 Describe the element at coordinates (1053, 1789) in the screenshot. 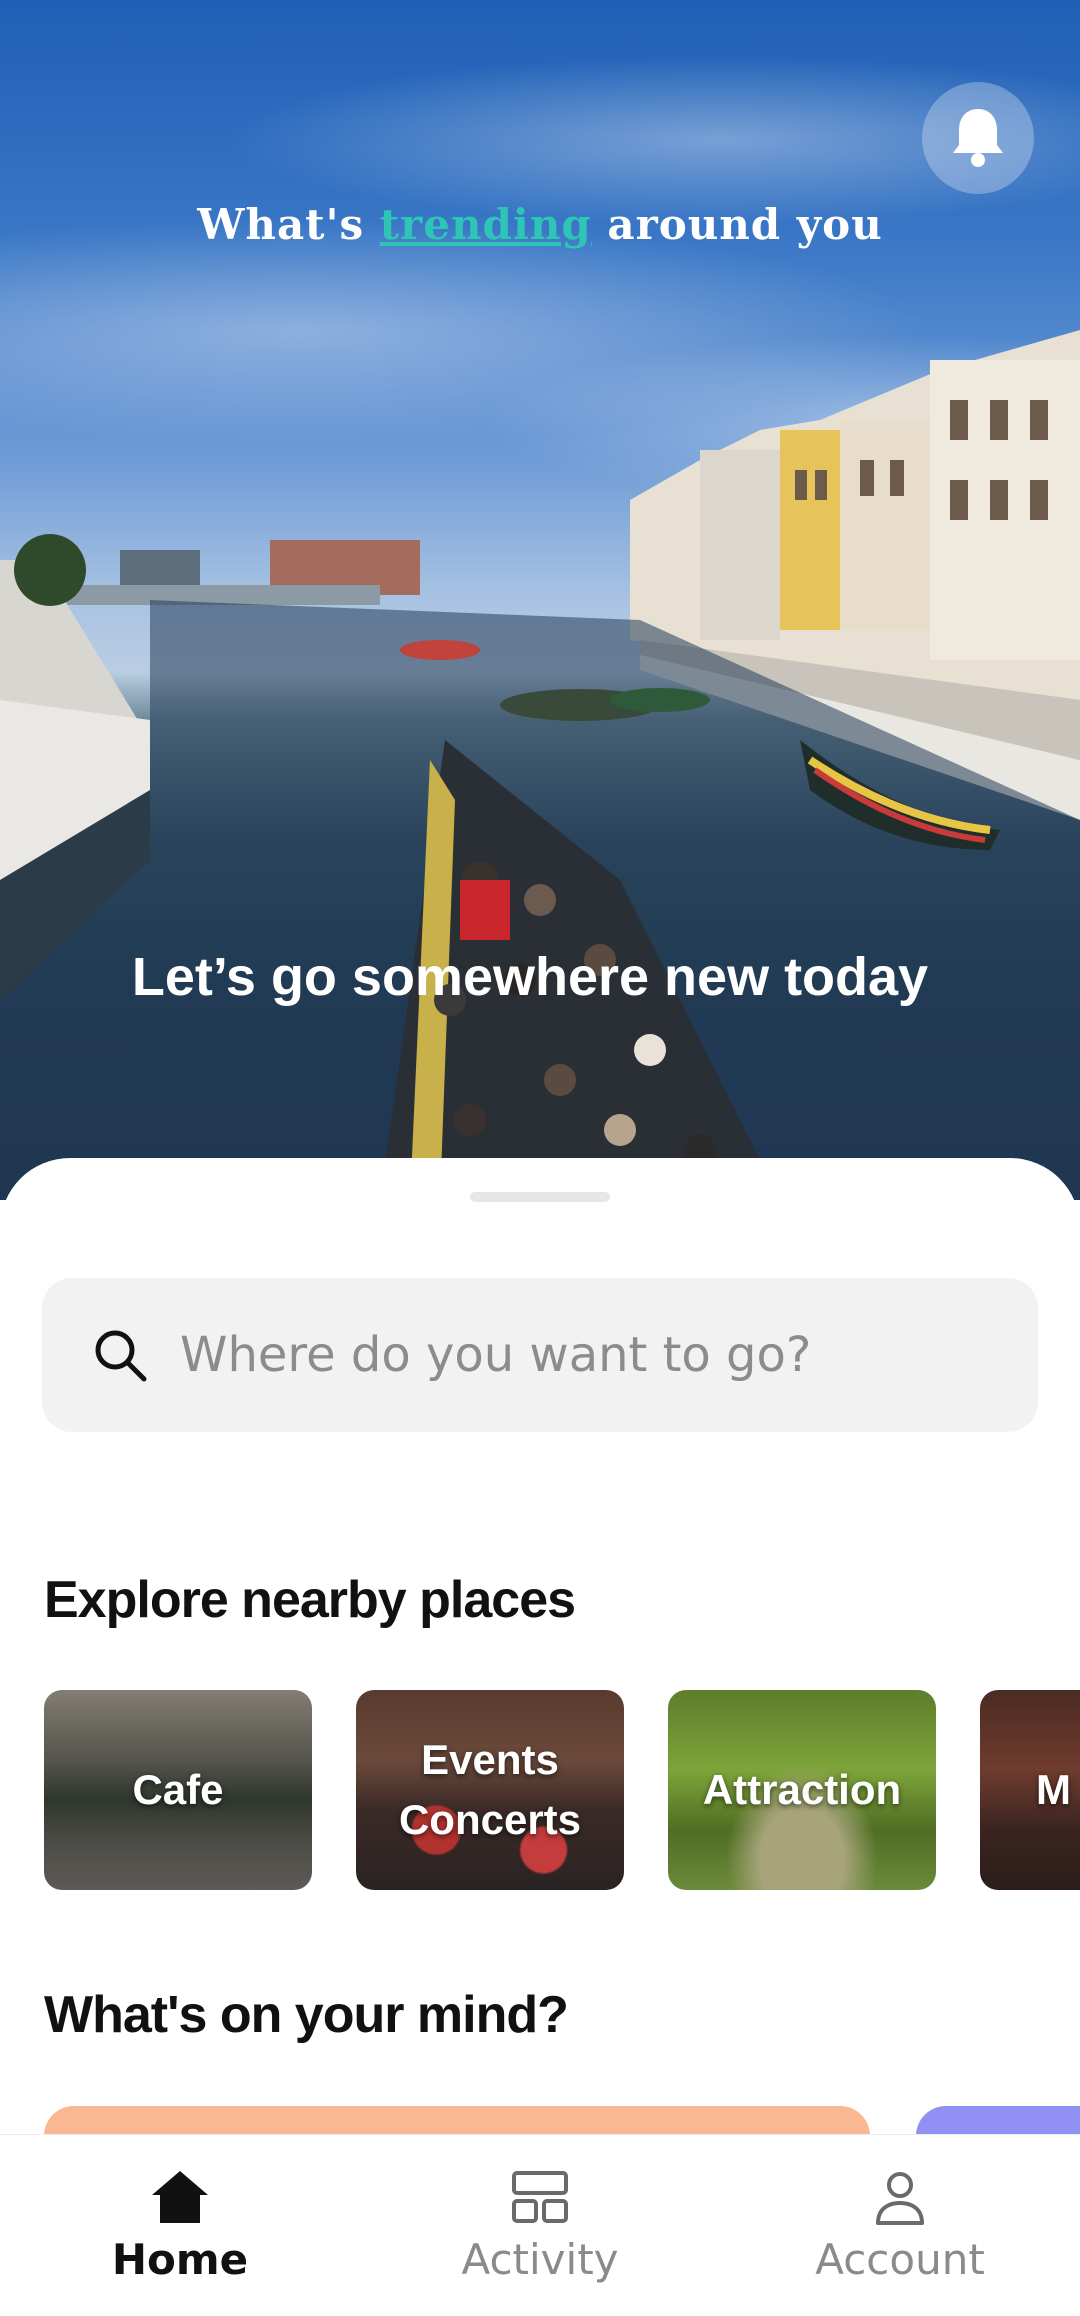

I see `category-label: M` at that location.